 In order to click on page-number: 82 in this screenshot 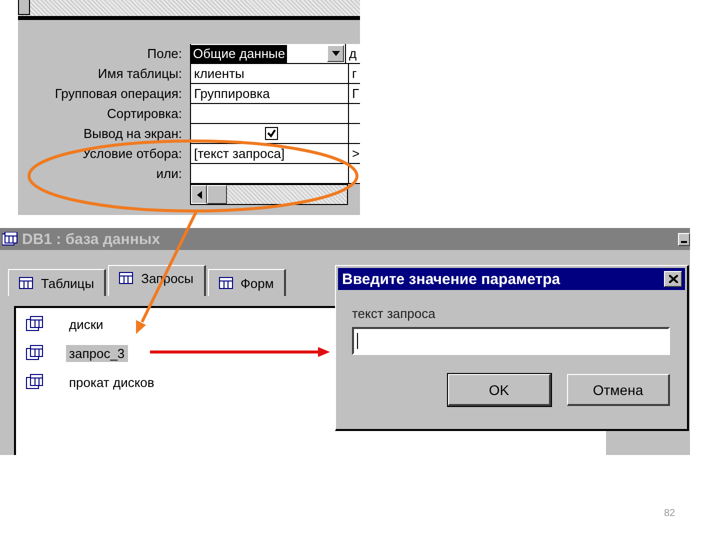, I will do `click(670, 513)`.